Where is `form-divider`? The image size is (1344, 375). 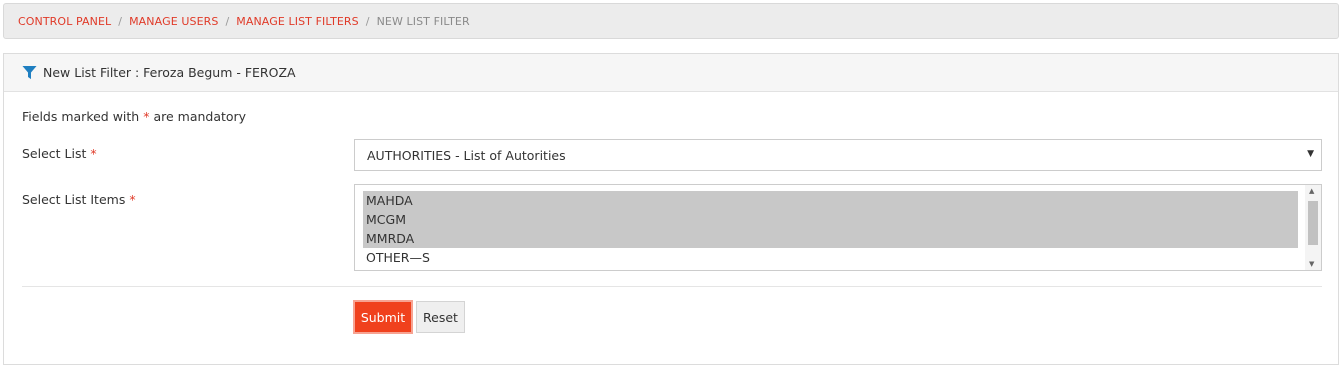 form-divider is located at coordinates (672, 286).